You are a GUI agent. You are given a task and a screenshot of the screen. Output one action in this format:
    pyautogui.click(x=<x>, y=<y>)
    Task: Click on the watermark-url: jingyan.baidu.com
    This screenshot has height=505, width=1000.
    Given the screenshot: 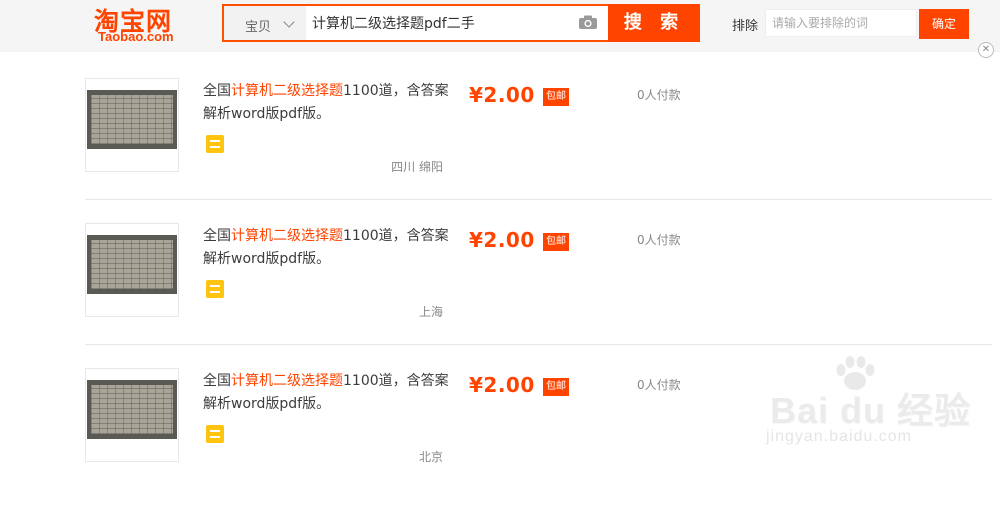 What is the action you would take?
    pyautogui.click(x=839, y=436)
    